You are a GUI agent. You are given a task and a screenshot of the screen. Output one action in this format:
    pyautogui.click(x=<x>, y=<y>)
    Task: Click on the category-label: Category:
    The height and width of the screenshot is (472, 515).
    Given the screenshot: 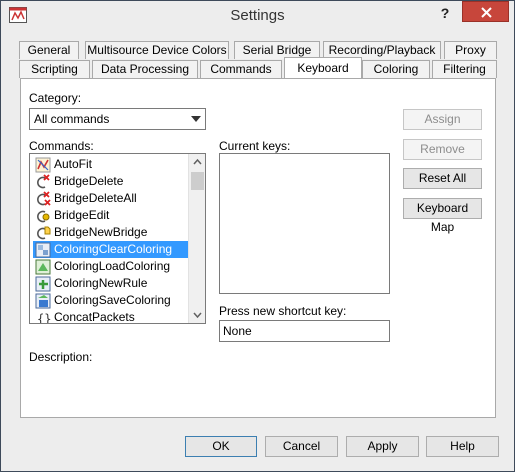 What is the action you would take?
    pyautogui.click(x=55, y=98)
    